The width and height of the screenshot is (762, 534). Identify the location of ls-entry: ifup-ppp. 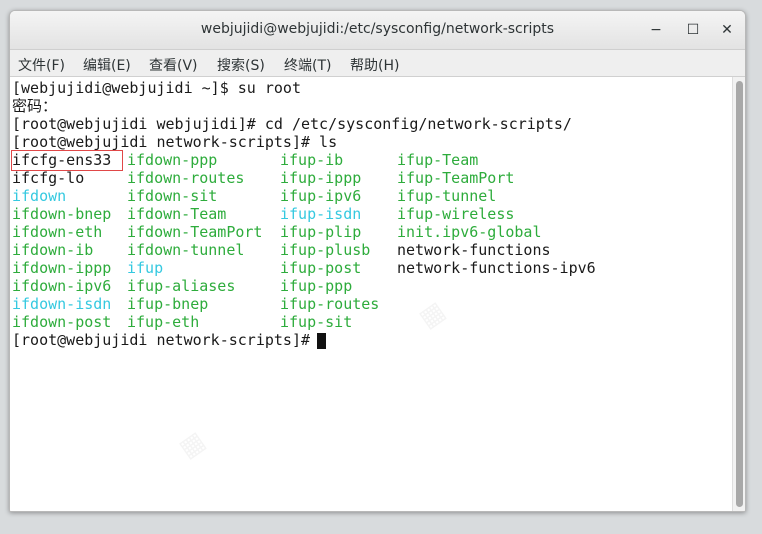
(316, 286).